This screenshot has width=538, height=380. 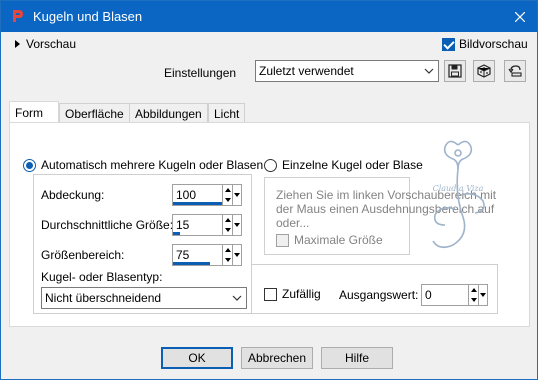 I want to click on average-size-value: 15, so click(x=183, y=225).